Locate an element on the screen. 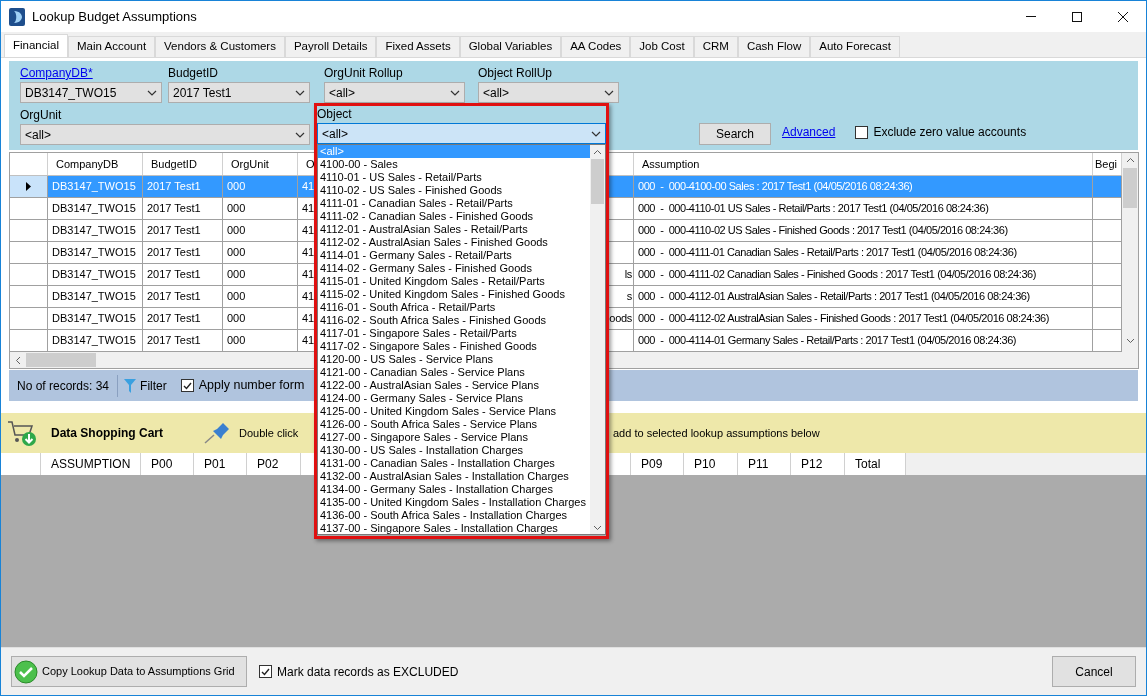 The image size is (1147, 696). field-label: Object is located at coordinates (335, 114).